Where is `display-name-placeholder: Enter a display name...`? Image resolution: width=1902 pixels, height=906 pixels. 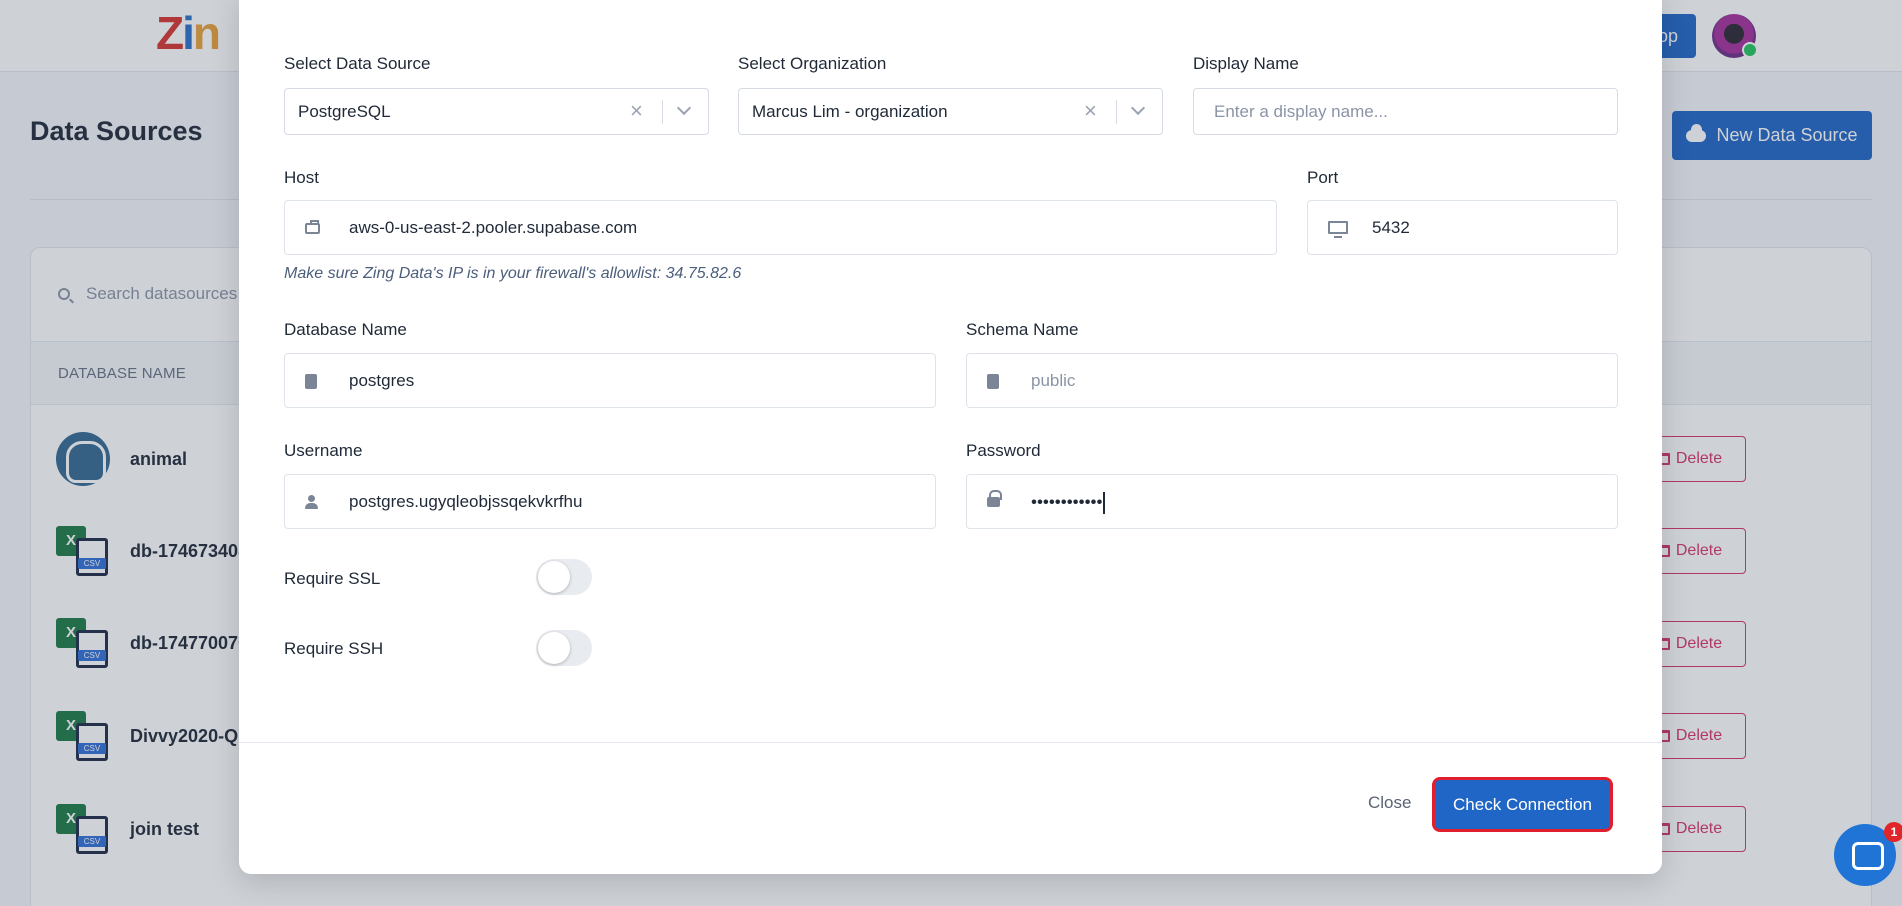 display-name-placeholder: Enter a display name... is located at coordinates (1301, 111).